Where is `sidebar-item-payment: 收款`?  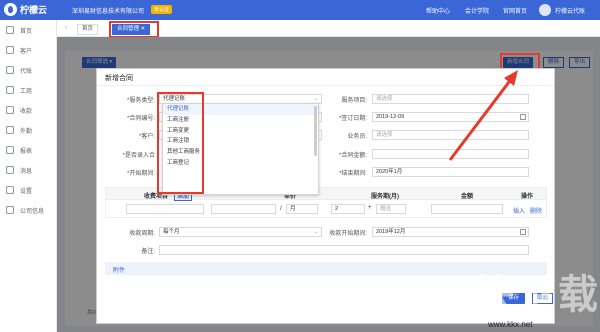
sidebar-item-payment: 收款 is located at coordinates (28, 110).